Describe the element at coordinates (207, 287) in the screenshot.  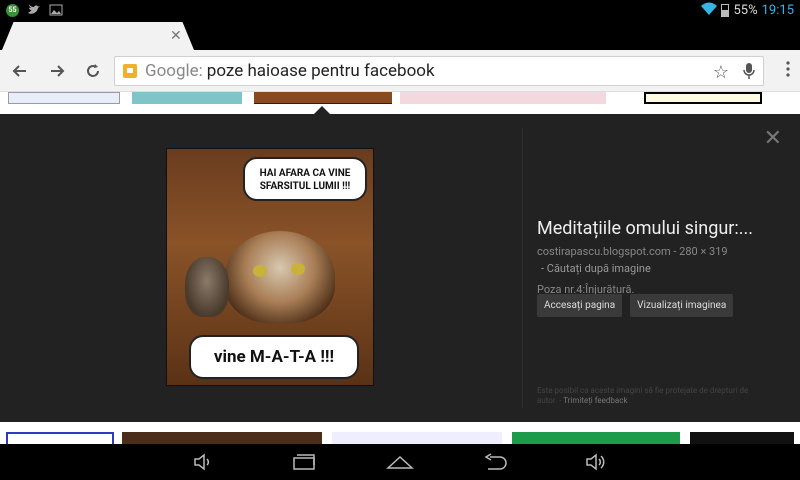
I see `mouse-figure` at that location.